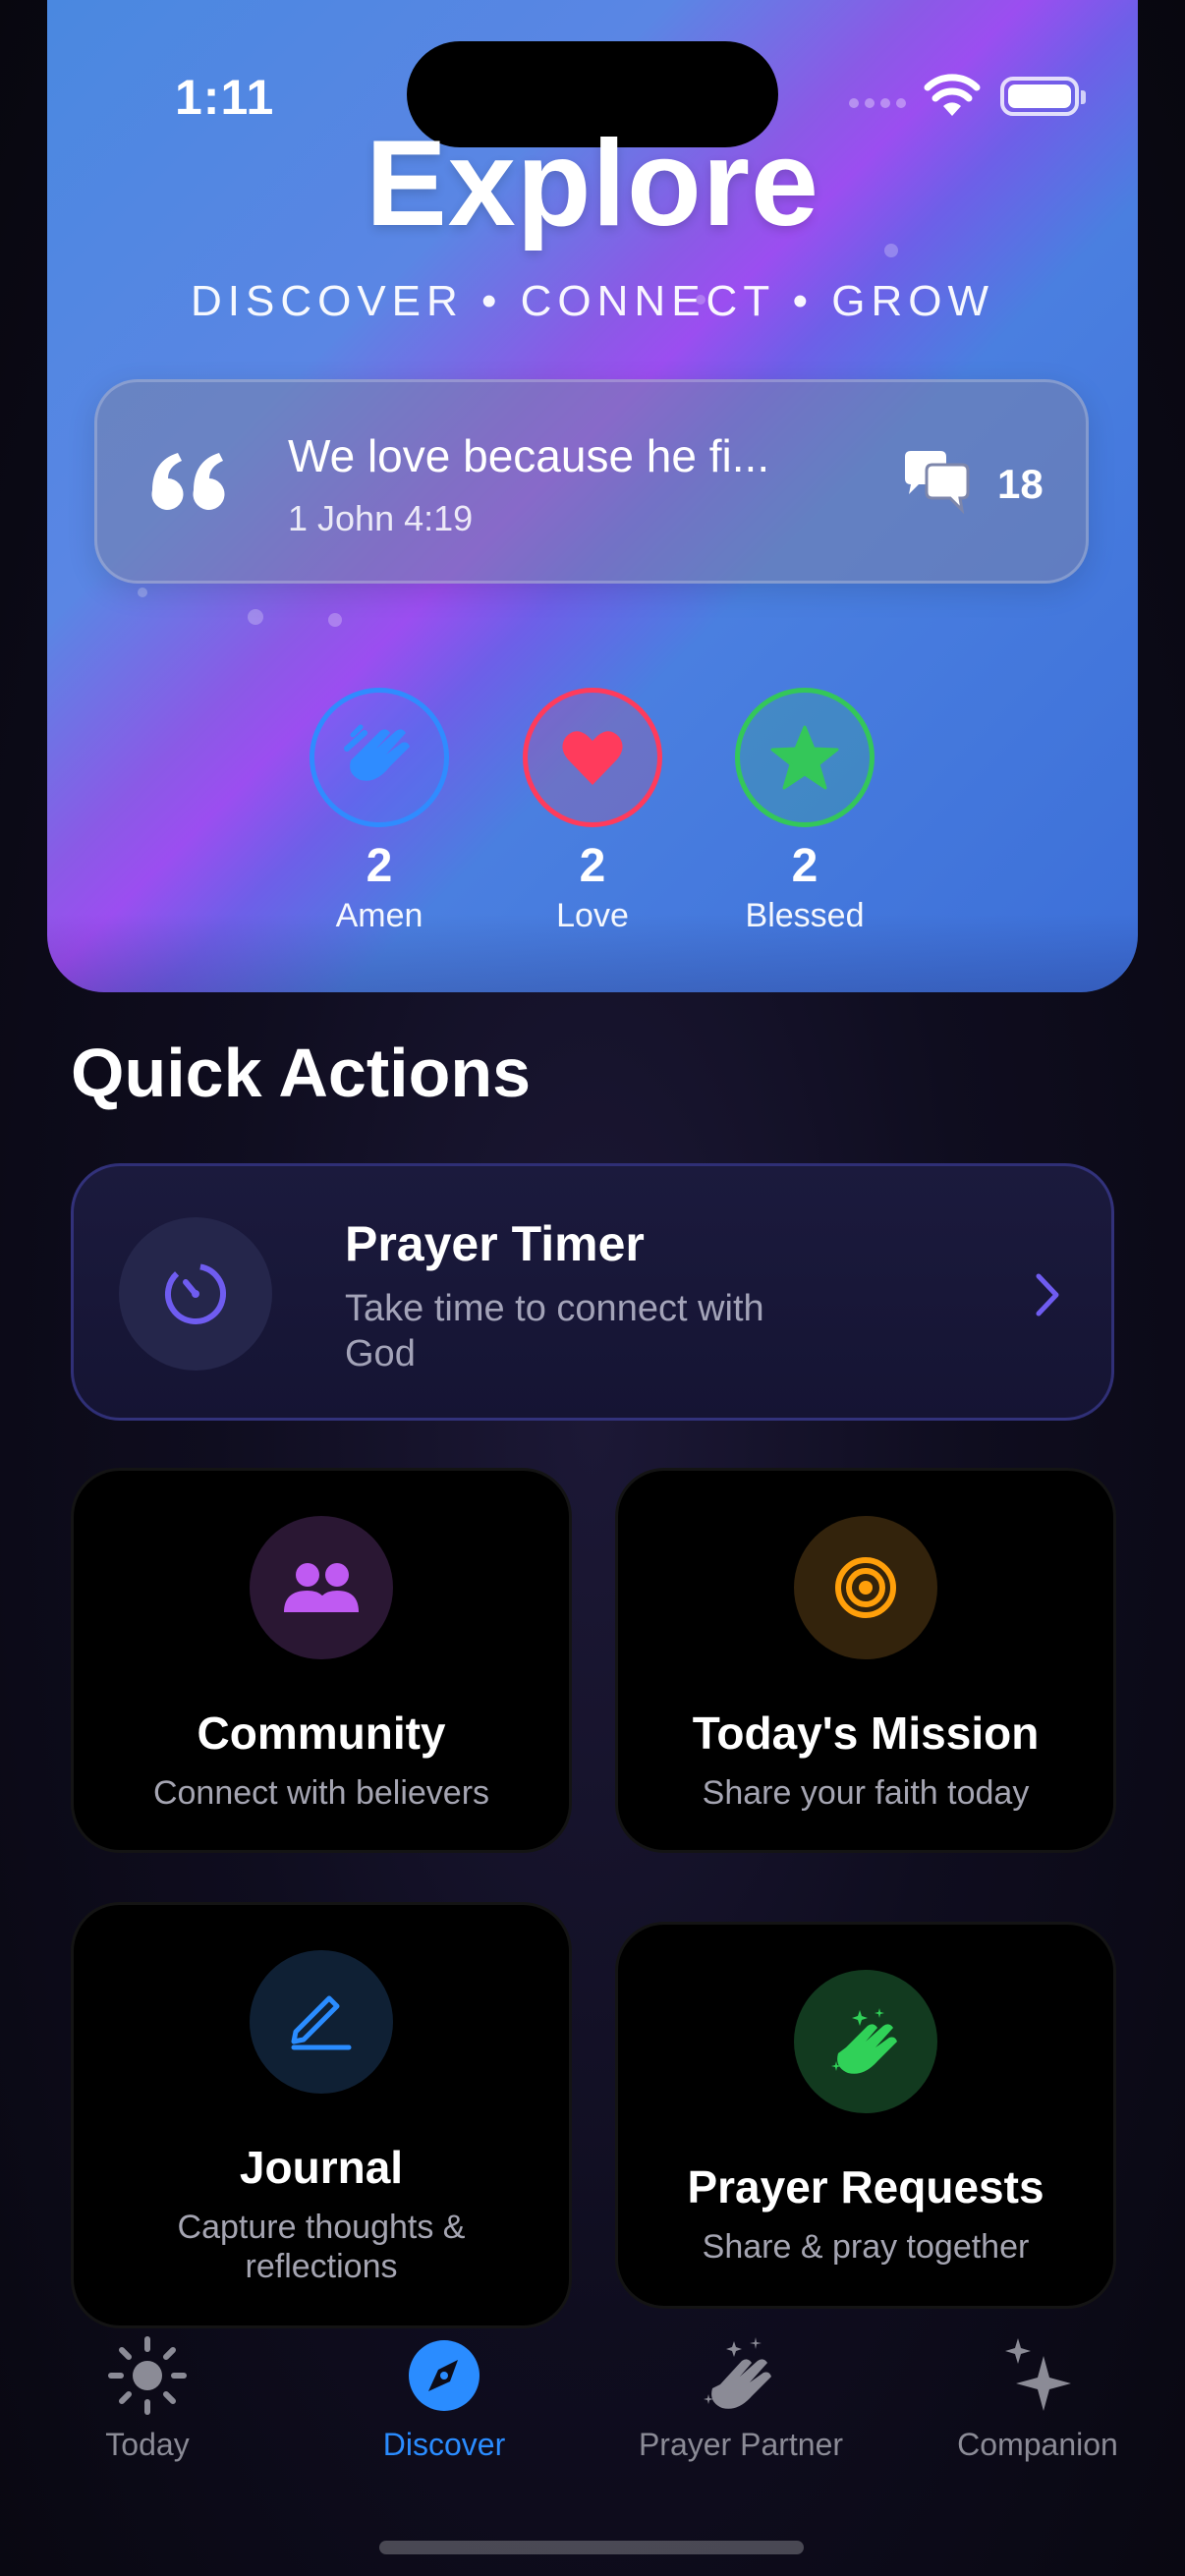 The image size is (1185, 2576). Describe the element at coordinates (592, 866) in the screenshot. I see `love-count: 2` at that location.